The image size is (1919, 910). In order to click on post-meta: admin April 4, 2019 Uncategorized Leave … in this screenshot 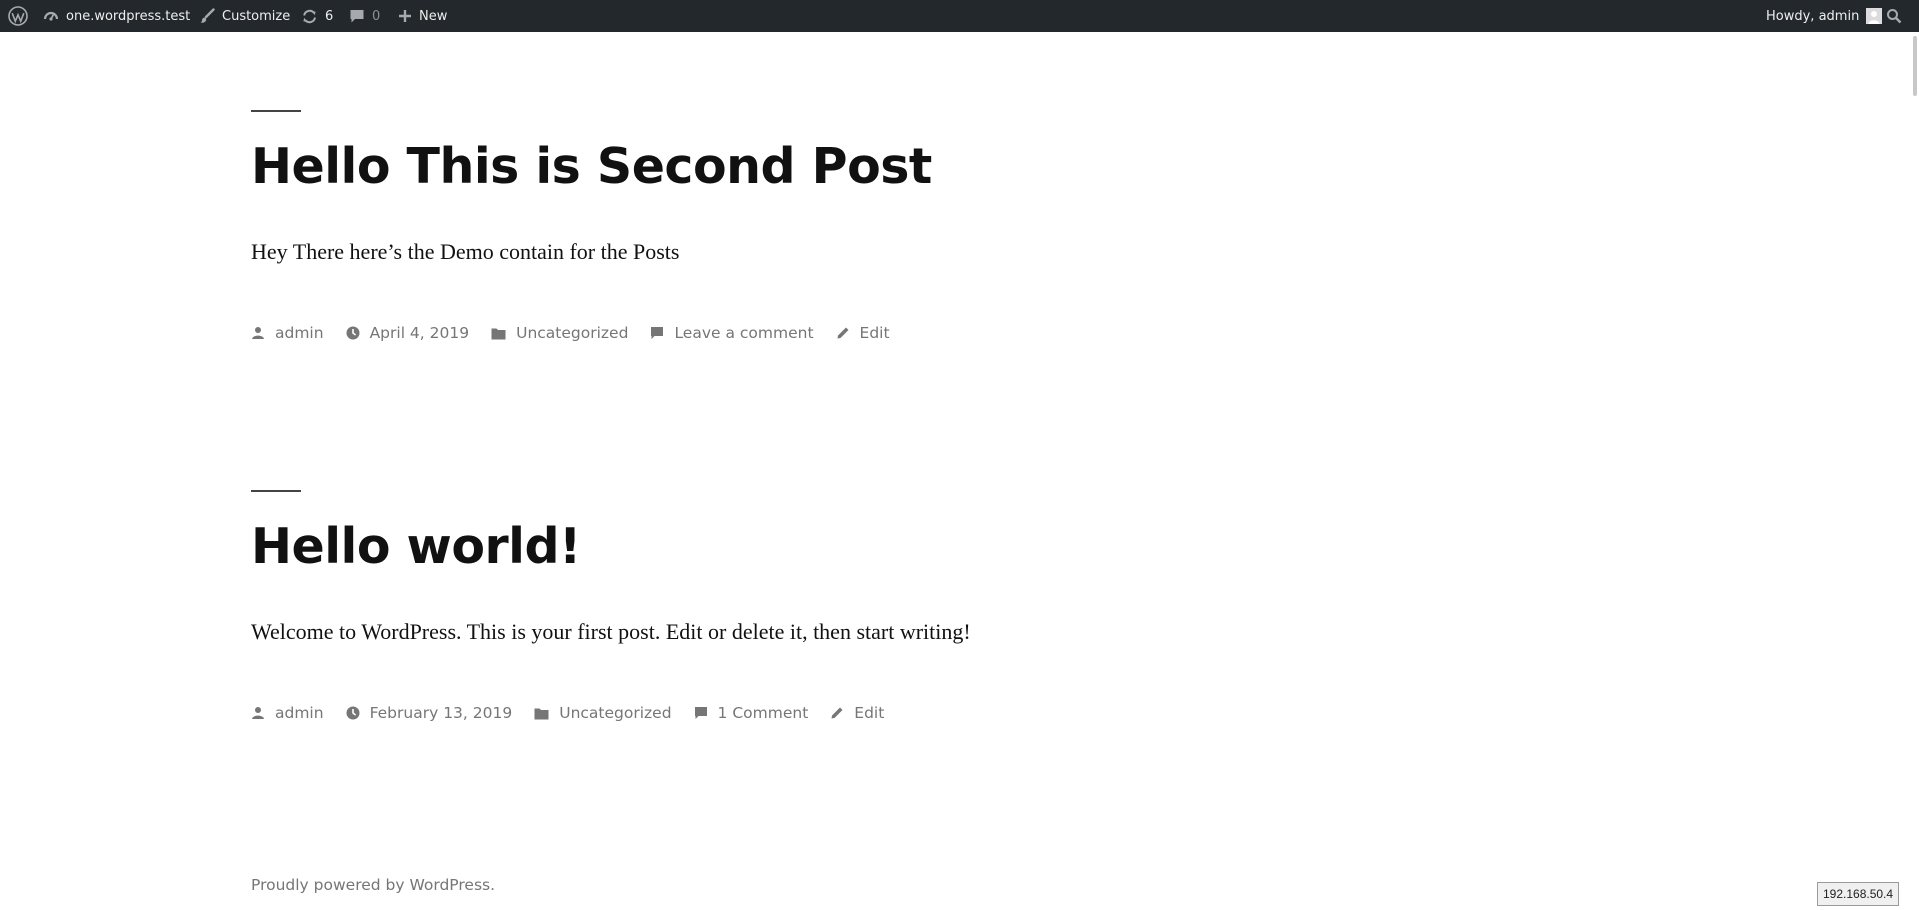, I will do `click(801, 333)`.